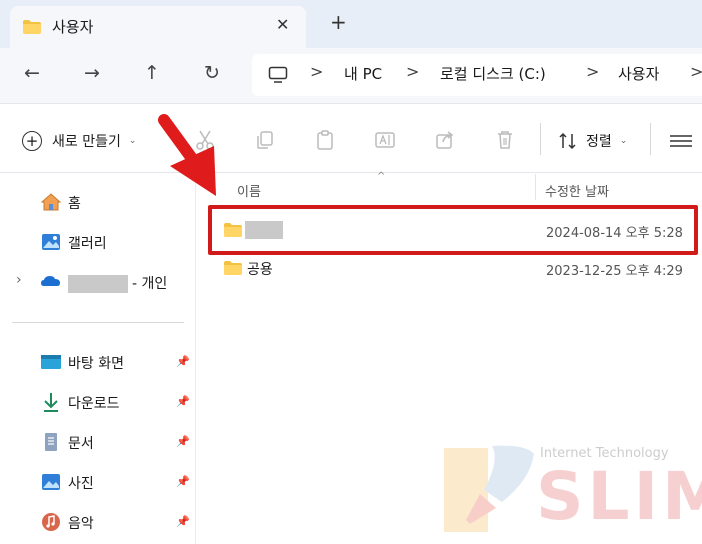 The width and height of the screenshot is (702, 544). I want to click on sort-button: 정렬 ⌄, so click(592, 141).